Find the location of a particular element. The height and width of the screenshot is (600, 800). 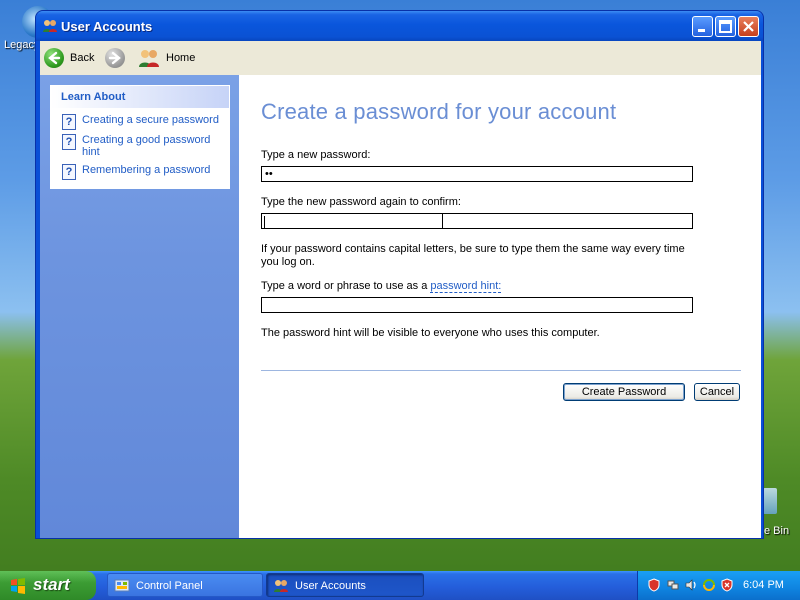

recycle-bin-icon is located at coordinates (770, 501).